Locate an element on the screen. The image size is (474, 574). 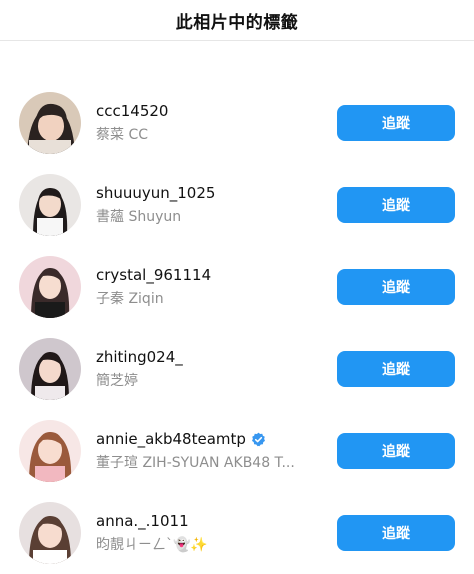
username: shuuuyun_1025 is located at coordinates (155, 193).